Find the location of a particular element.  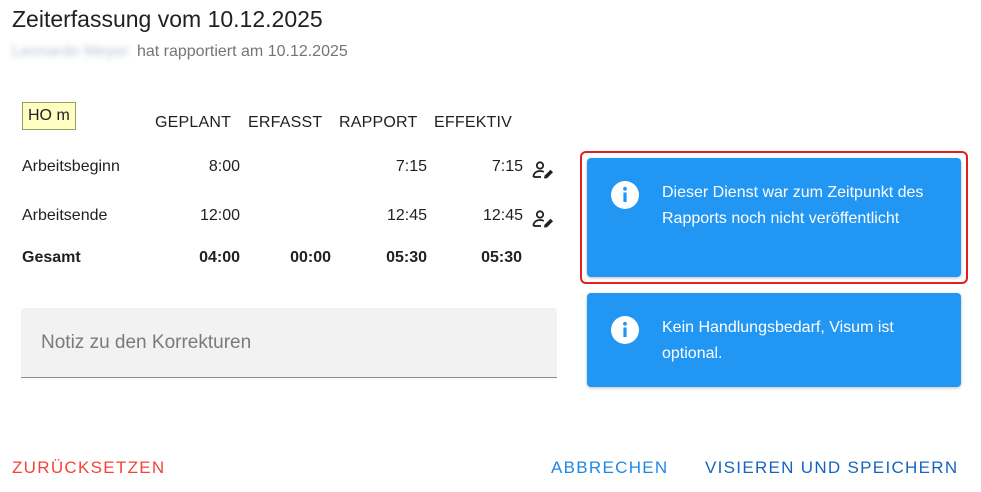

total-rapport: 05:30 is located at coordinates (406, 257).